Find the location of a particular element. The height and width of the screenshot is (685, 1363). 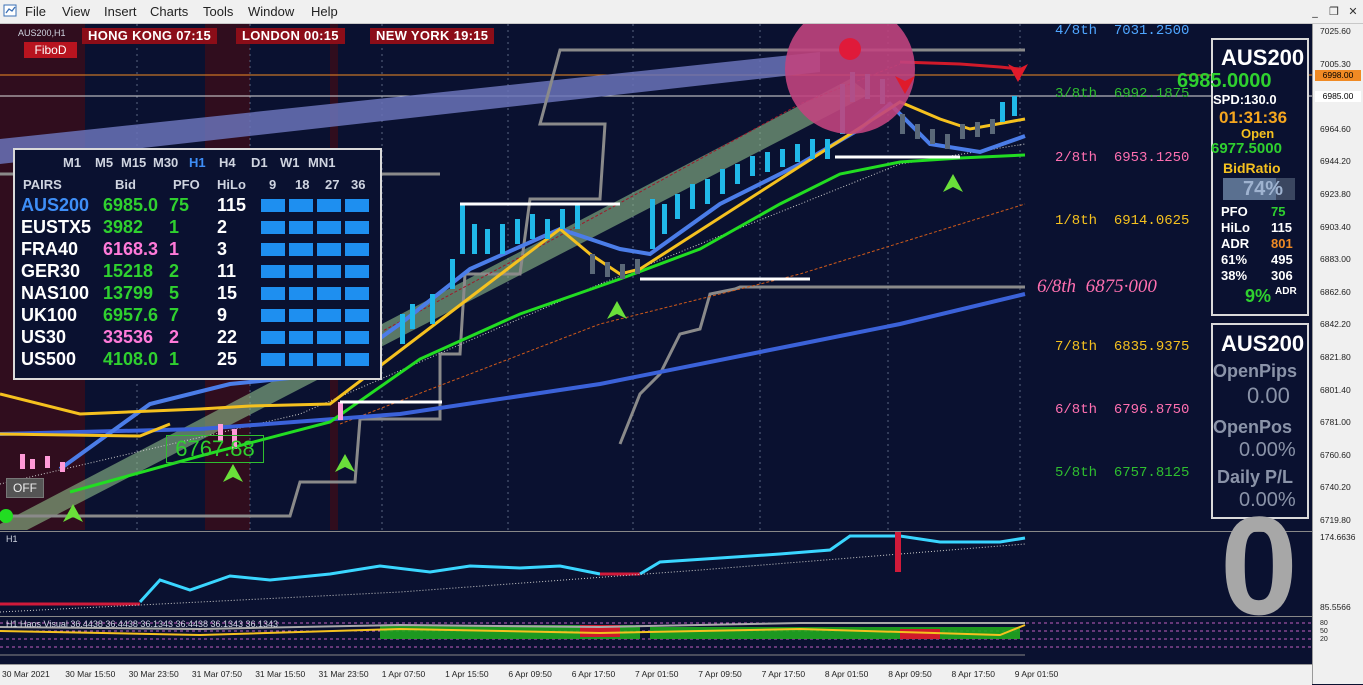

stat-value: 75 is located at coordinates (1278, 211).